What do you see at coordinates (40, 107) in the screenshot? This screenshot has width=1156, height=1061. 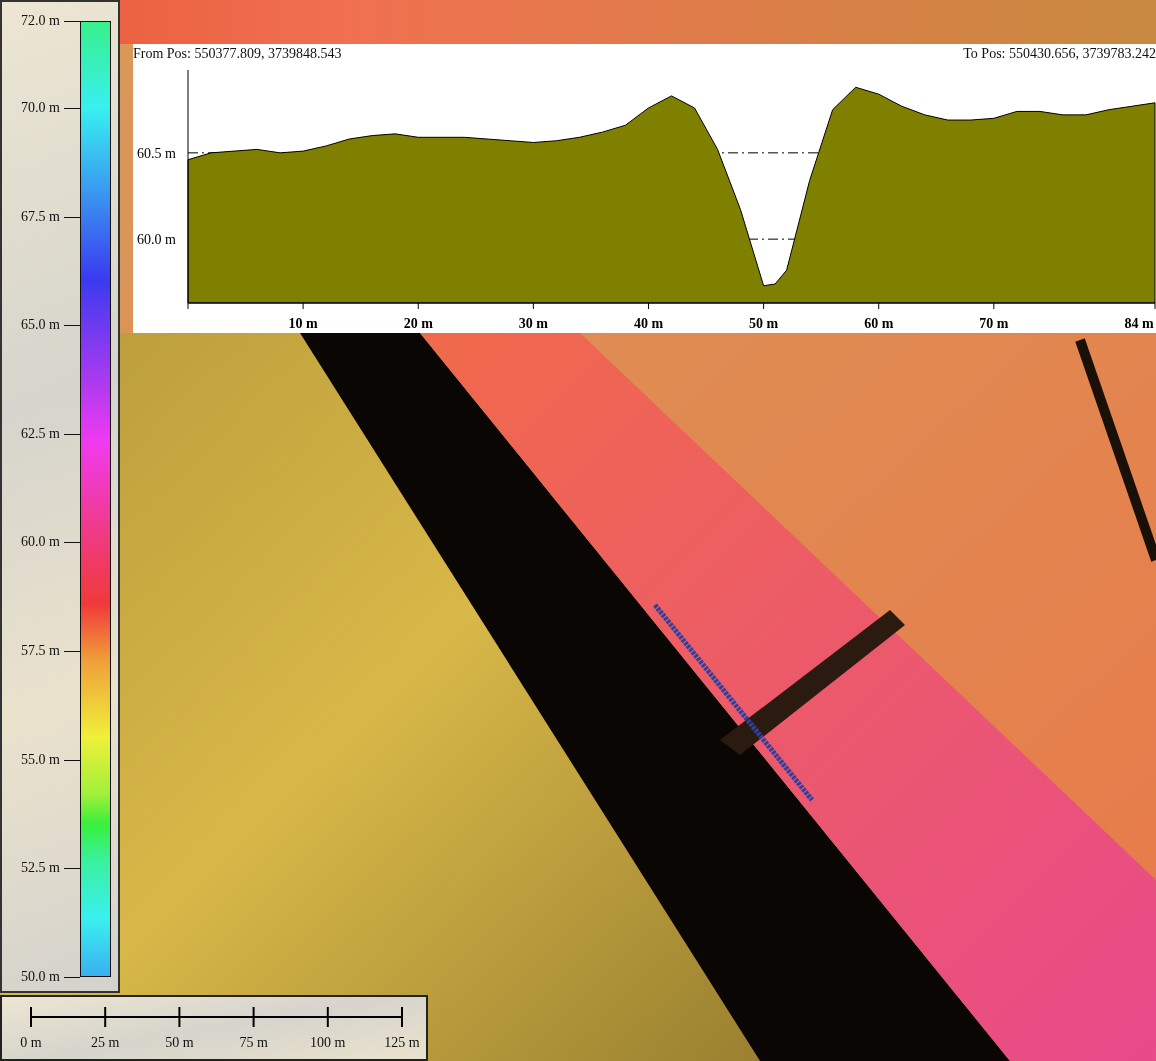 I see `scale-label: 70.0 m` at bounding box center [40, 107].